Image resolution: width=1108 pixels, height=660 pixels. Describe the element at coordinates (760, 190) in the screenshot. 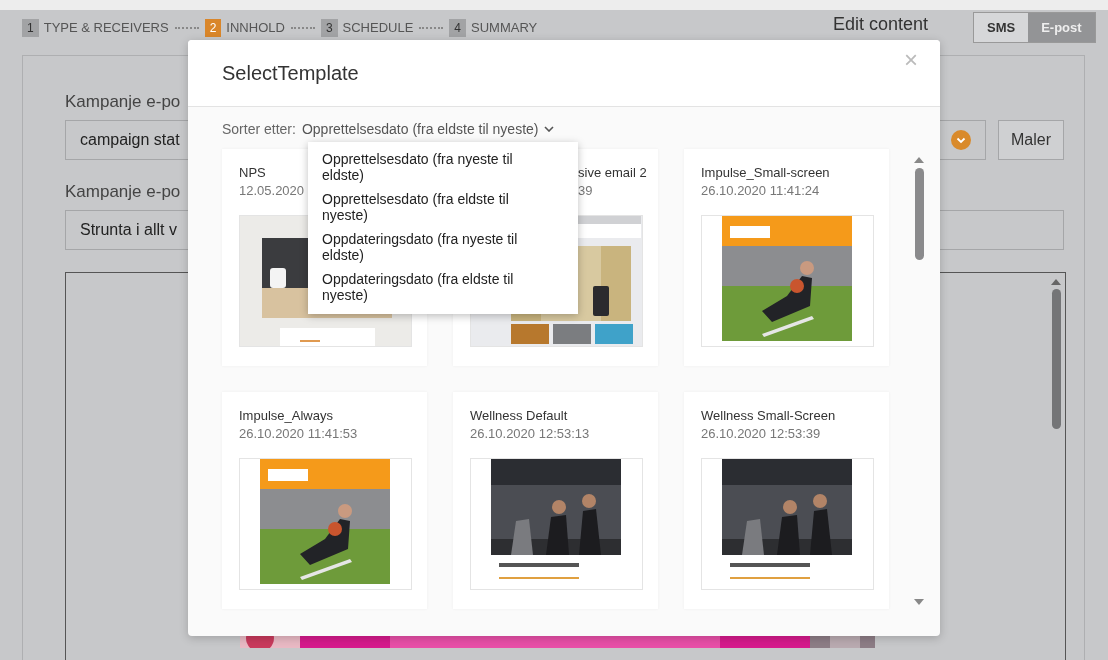

I see `template-date: 26.10.2020 11:41:24` at that location.